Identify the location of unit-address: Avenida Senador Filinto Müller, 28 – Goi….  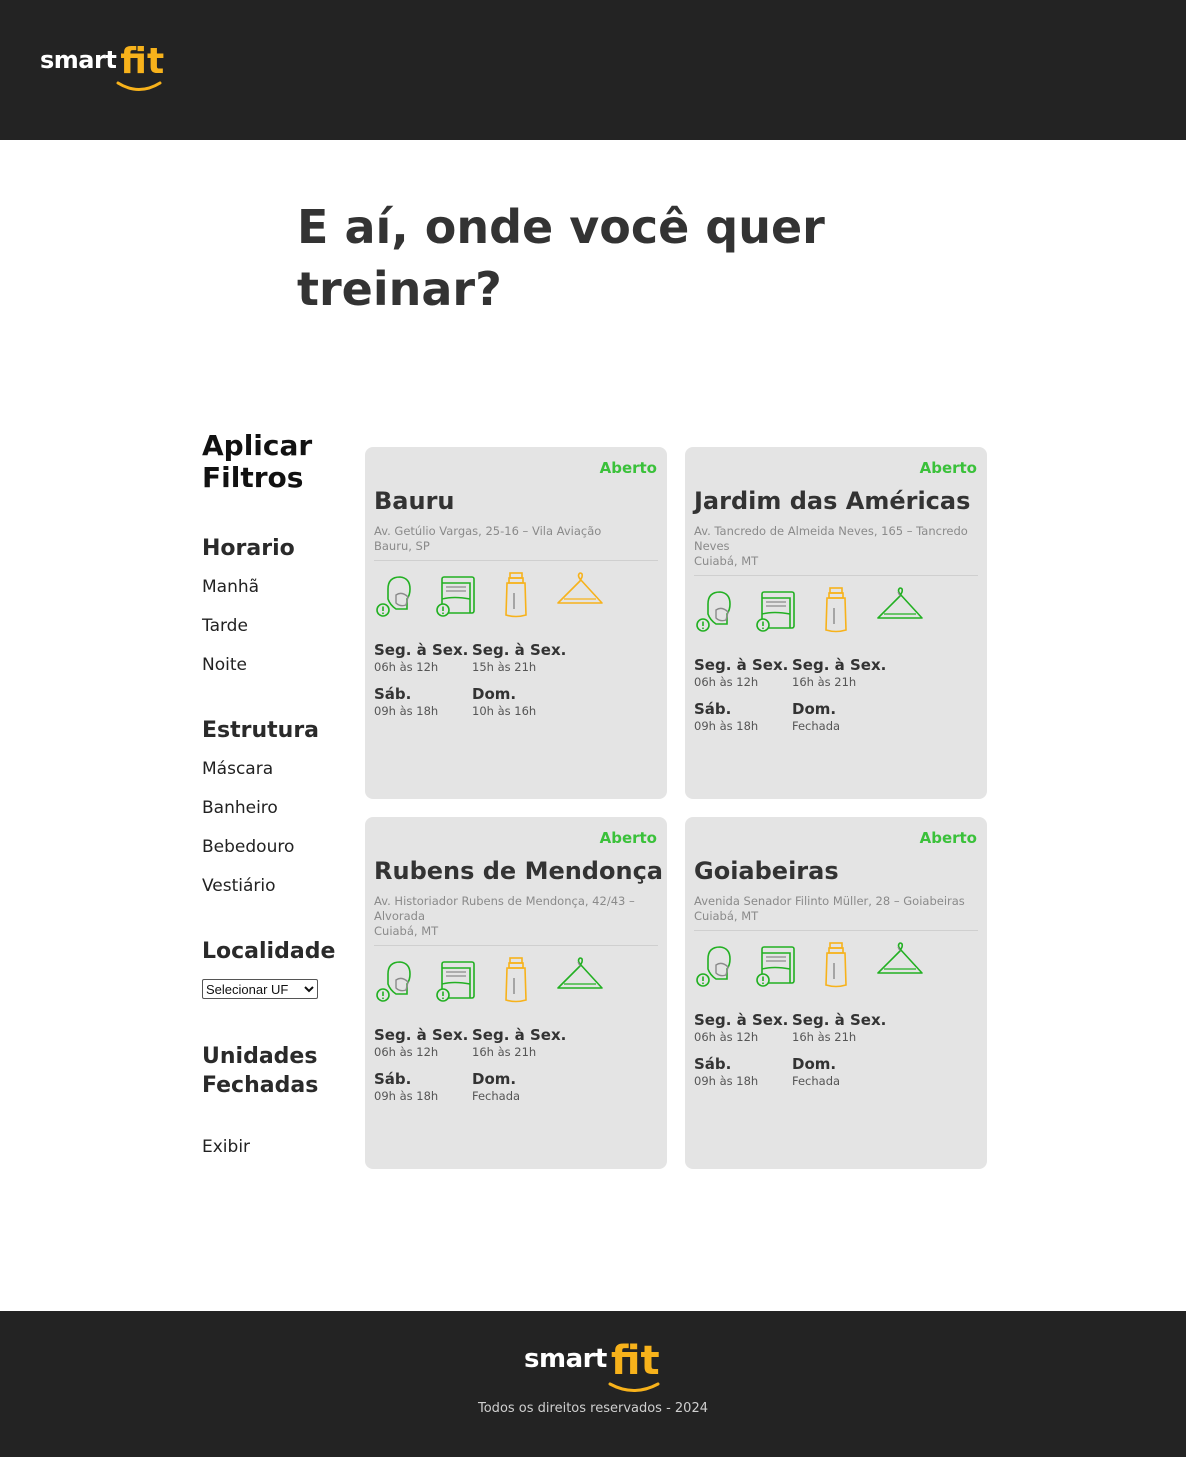
(836, 912).